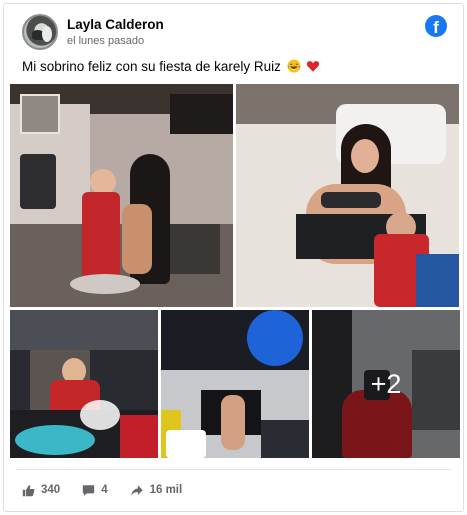  What do you see at coordinates (436, 26) in the screenshot?
I see `facebook-icon: f` at bounding box center [436, 26].